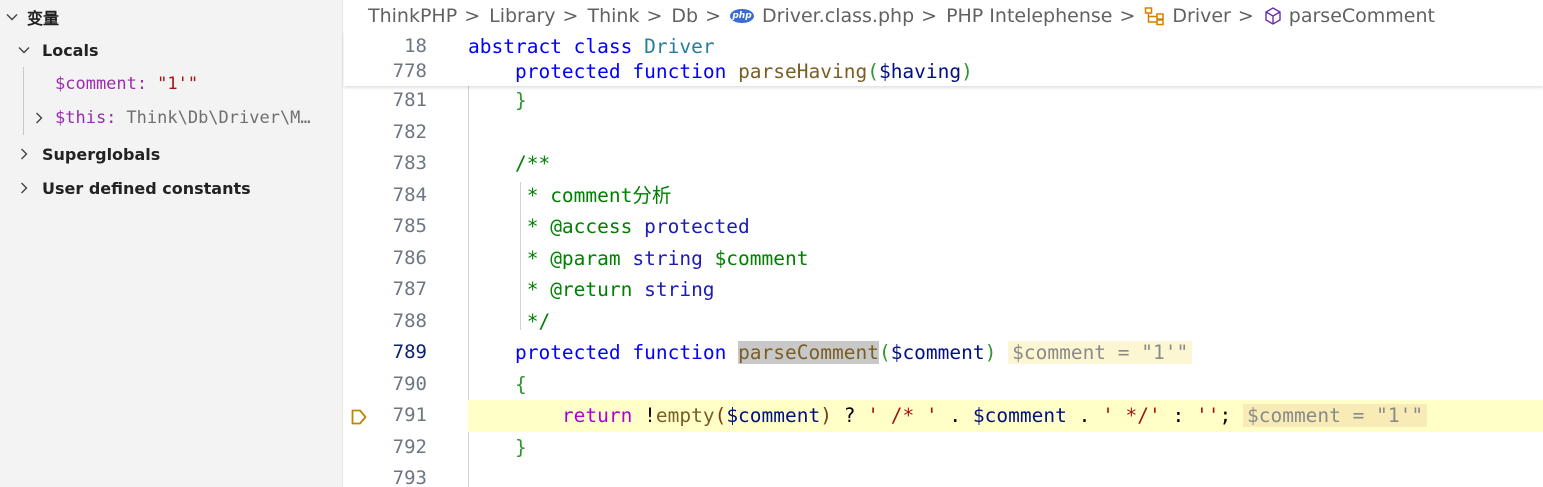  Describe the element at coordinates (593, 195) in the screenshot. I see `code-text: * comment分析` at that location.